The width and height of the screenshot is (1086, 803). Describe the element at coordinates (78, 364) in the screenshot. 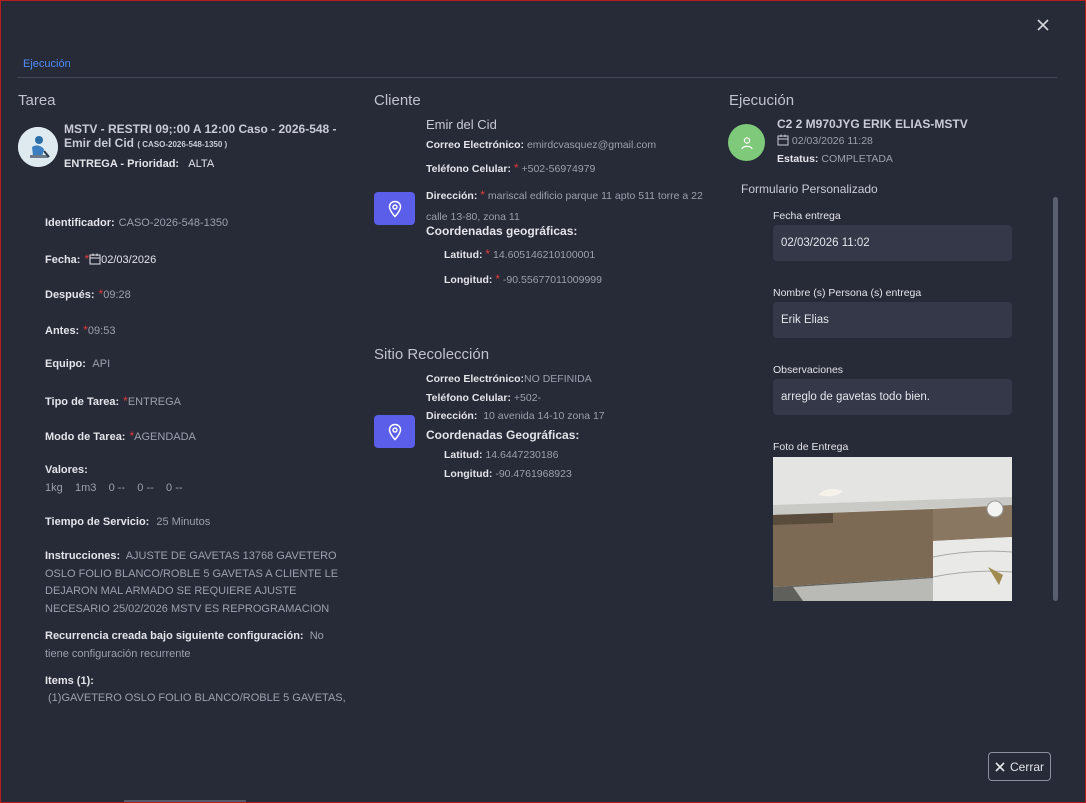

I see `equipo-field: Equipo: API` at that location.